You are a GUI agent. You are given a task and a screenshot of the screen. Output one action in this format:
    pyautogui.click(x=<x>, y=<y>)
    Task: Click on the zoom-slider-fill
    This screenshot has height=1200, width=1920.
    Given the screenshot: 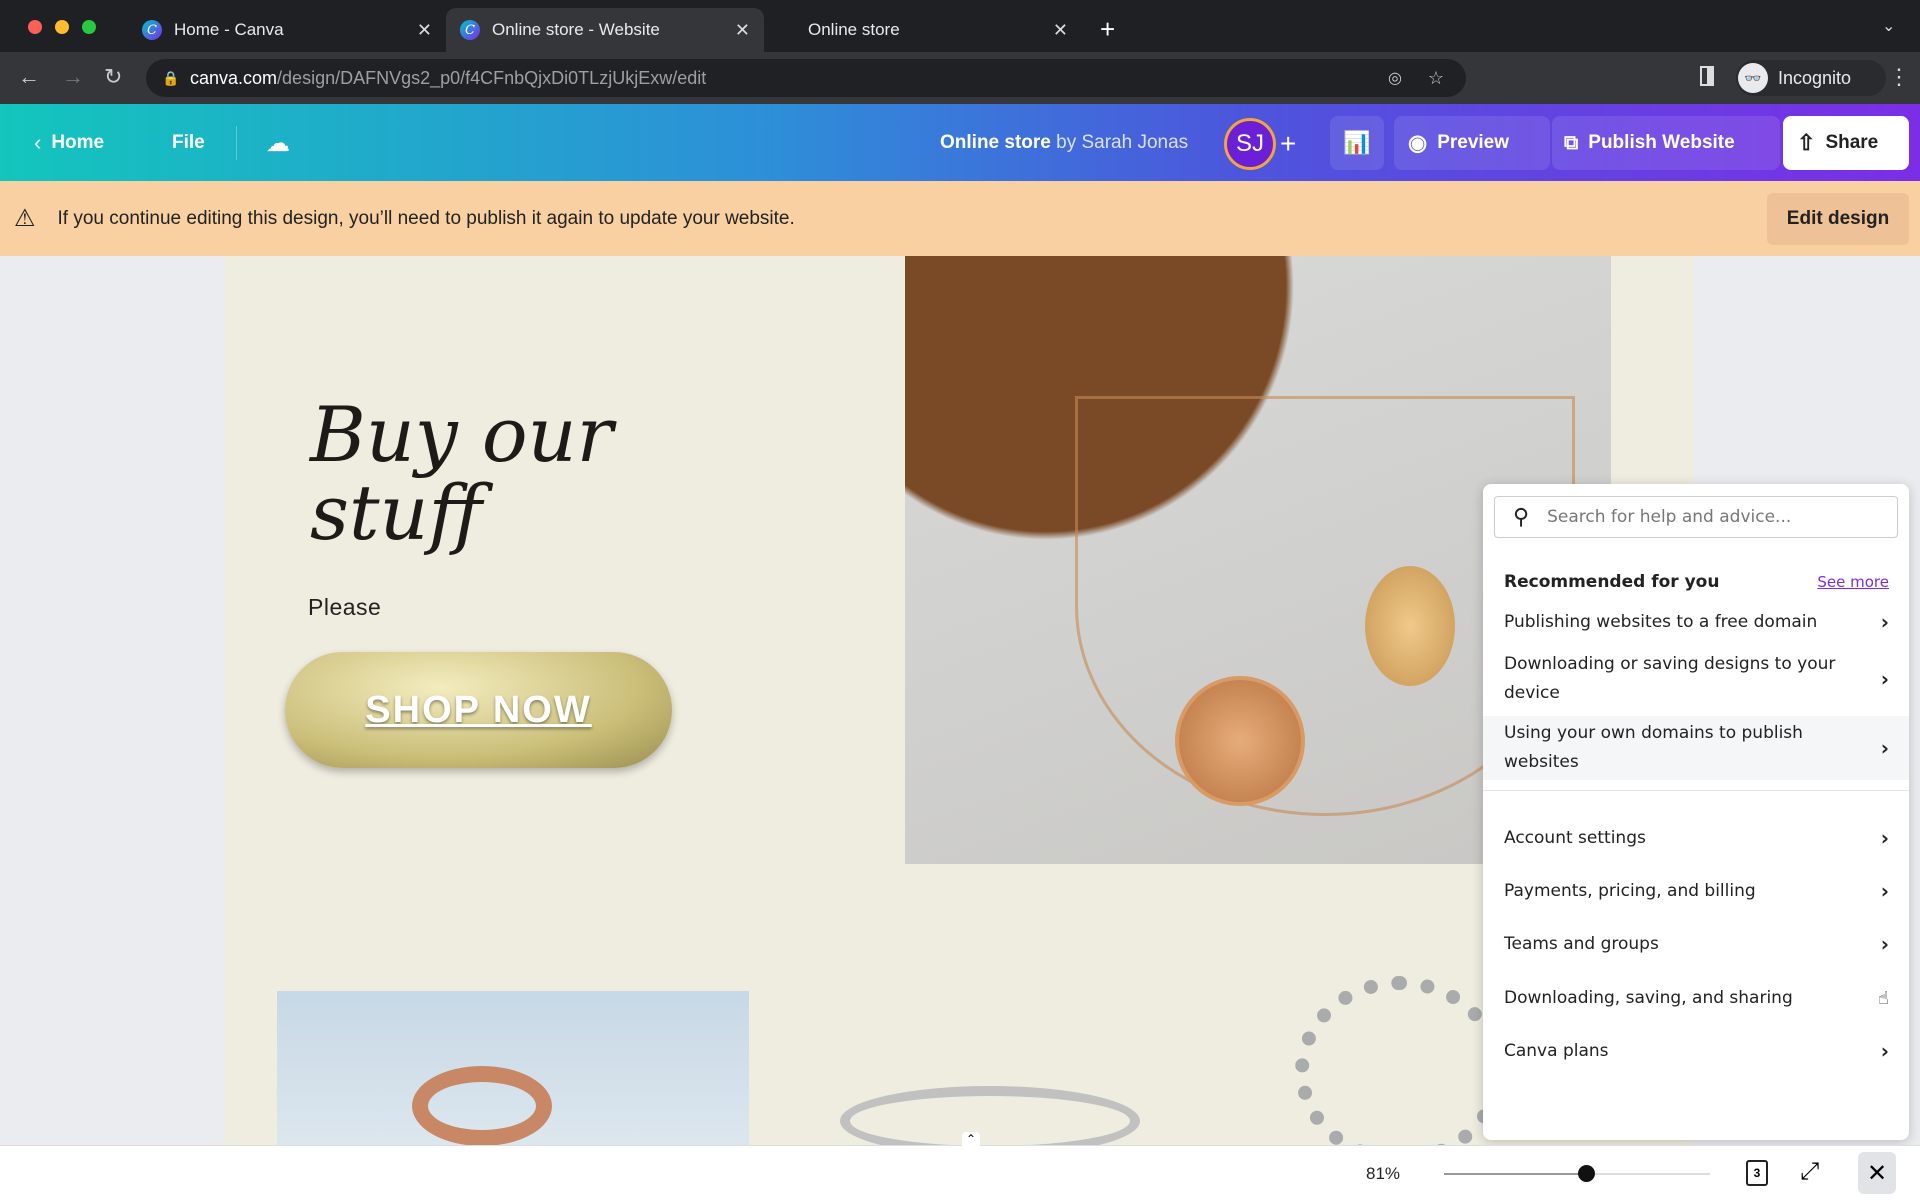 What is the action you would take?
    pyautogui.click(x=1515, y=1174)
    